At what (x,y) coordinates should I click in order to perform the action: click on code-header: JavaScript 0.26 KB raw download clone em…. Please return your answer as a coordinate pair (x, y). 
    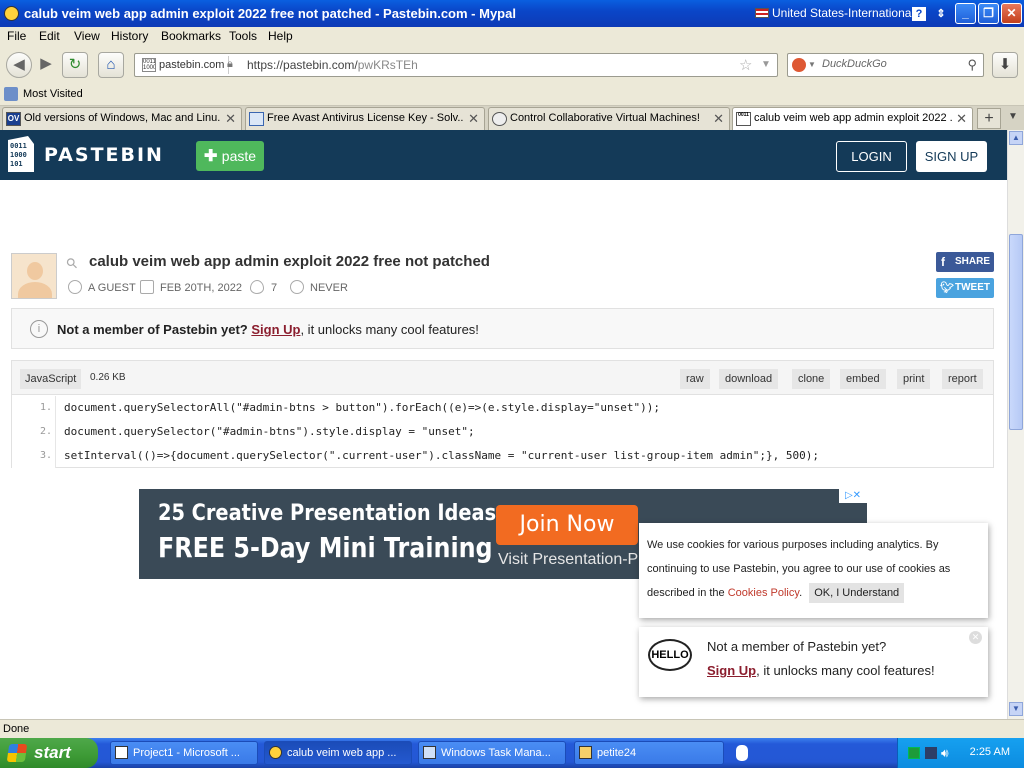
    Looking at the image, I should click on (502, 378).